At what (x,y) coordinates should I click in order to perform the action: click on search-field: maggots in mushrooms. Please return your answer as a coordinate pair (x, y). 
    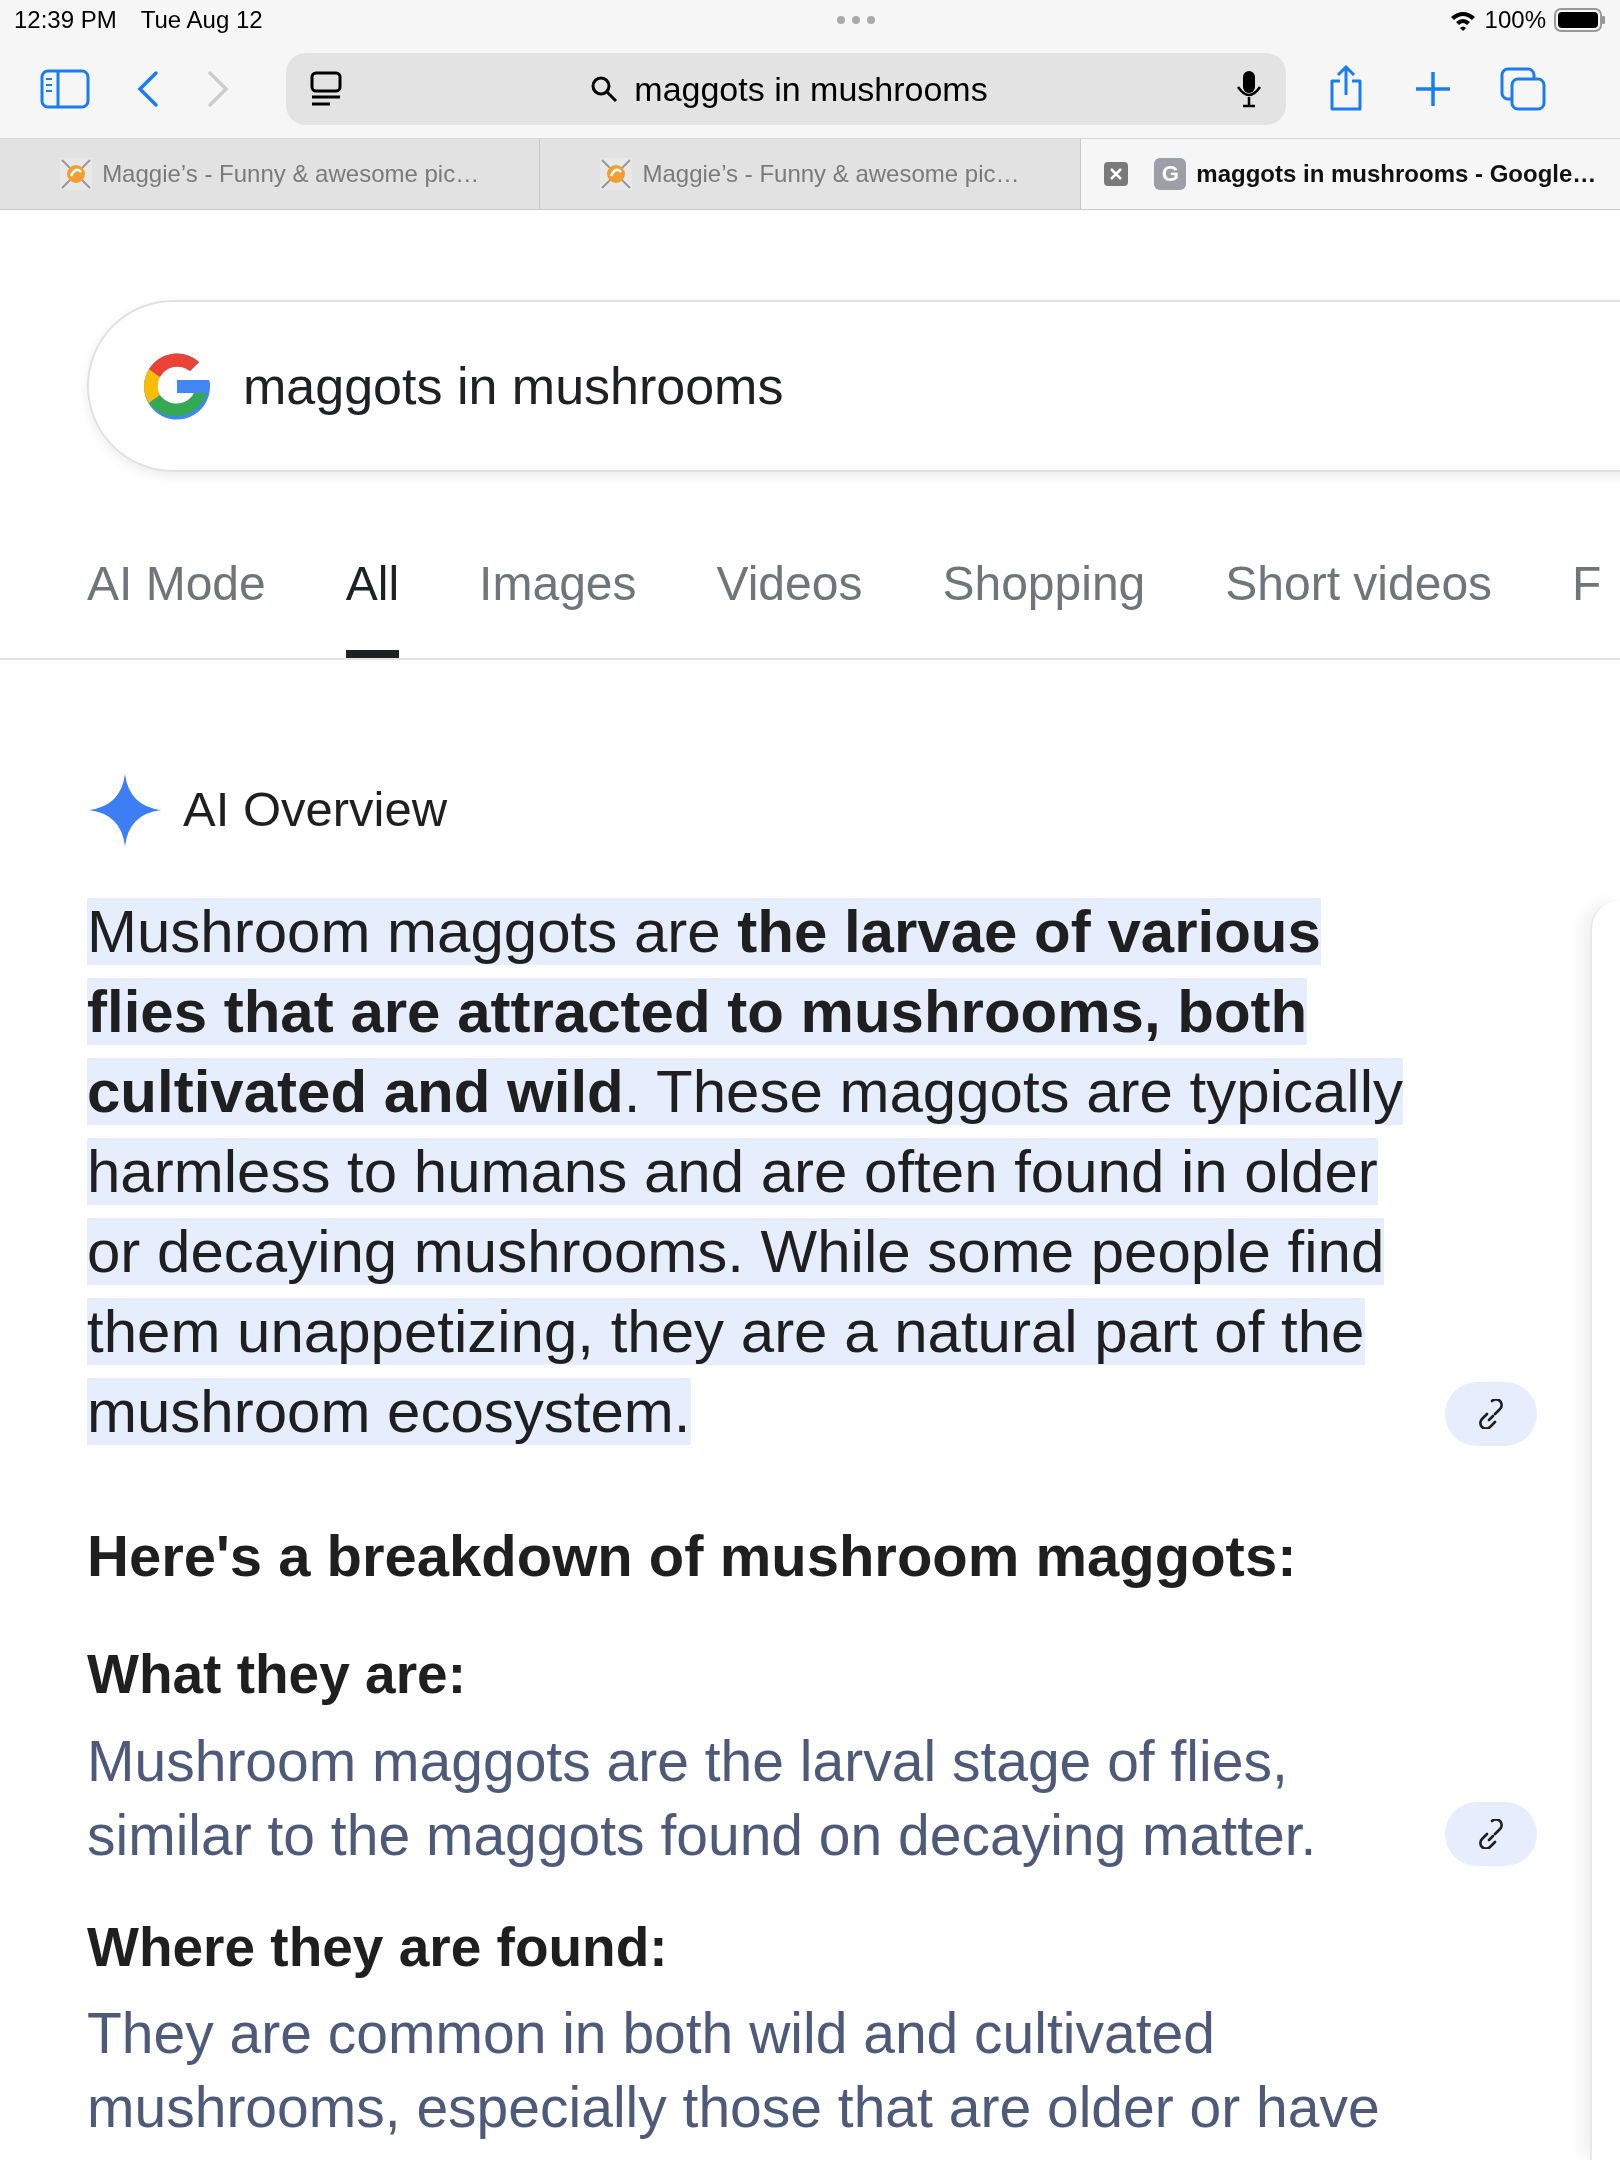
    Looking at the image, I should click on (853, 386).